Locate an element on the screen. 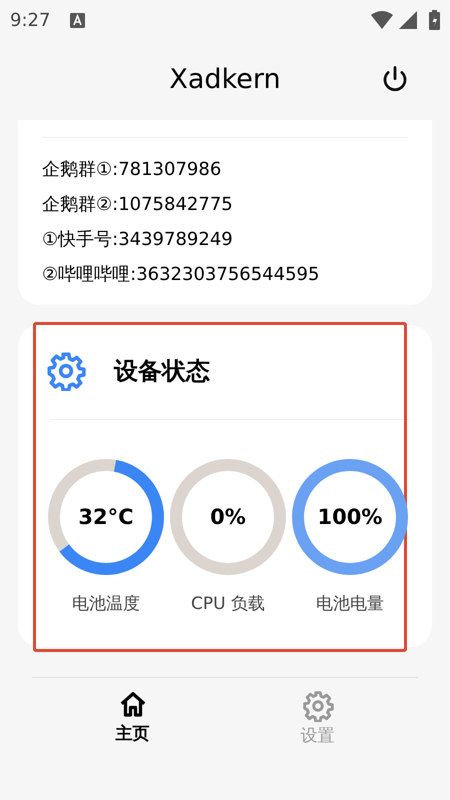 This screenshot has height=800, width=450. contact-line: 企鹅群①:781307986 is located at coordinates (132, 170).